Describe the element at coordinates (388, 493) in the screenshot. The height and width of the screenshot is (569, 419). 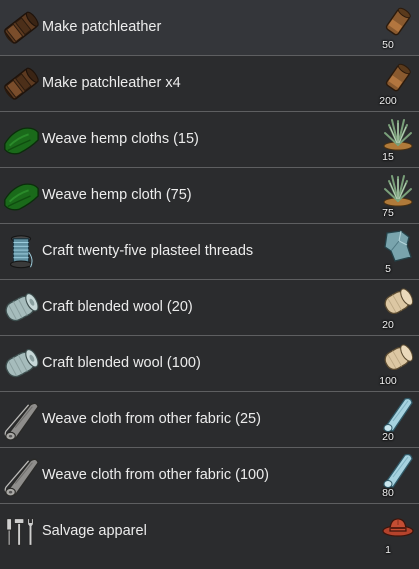
I see `ingredient-count: 80` at that location.